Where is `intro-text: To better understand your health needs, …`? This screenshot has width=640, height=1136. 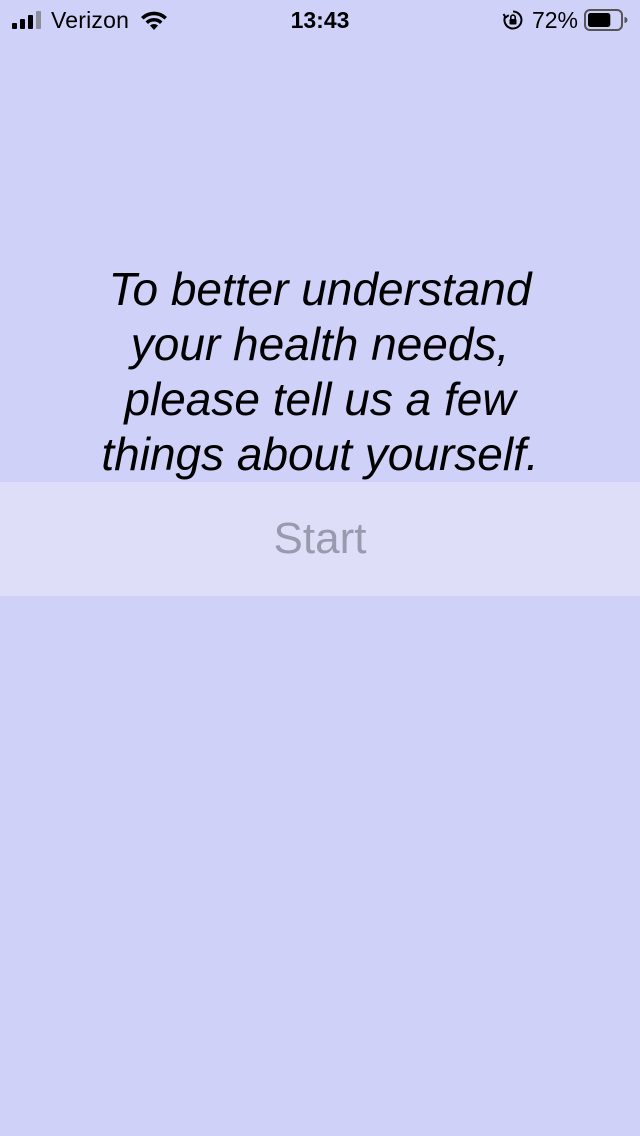 intro-text: To better understand your health needs, … is located at coordinates (320, 371).